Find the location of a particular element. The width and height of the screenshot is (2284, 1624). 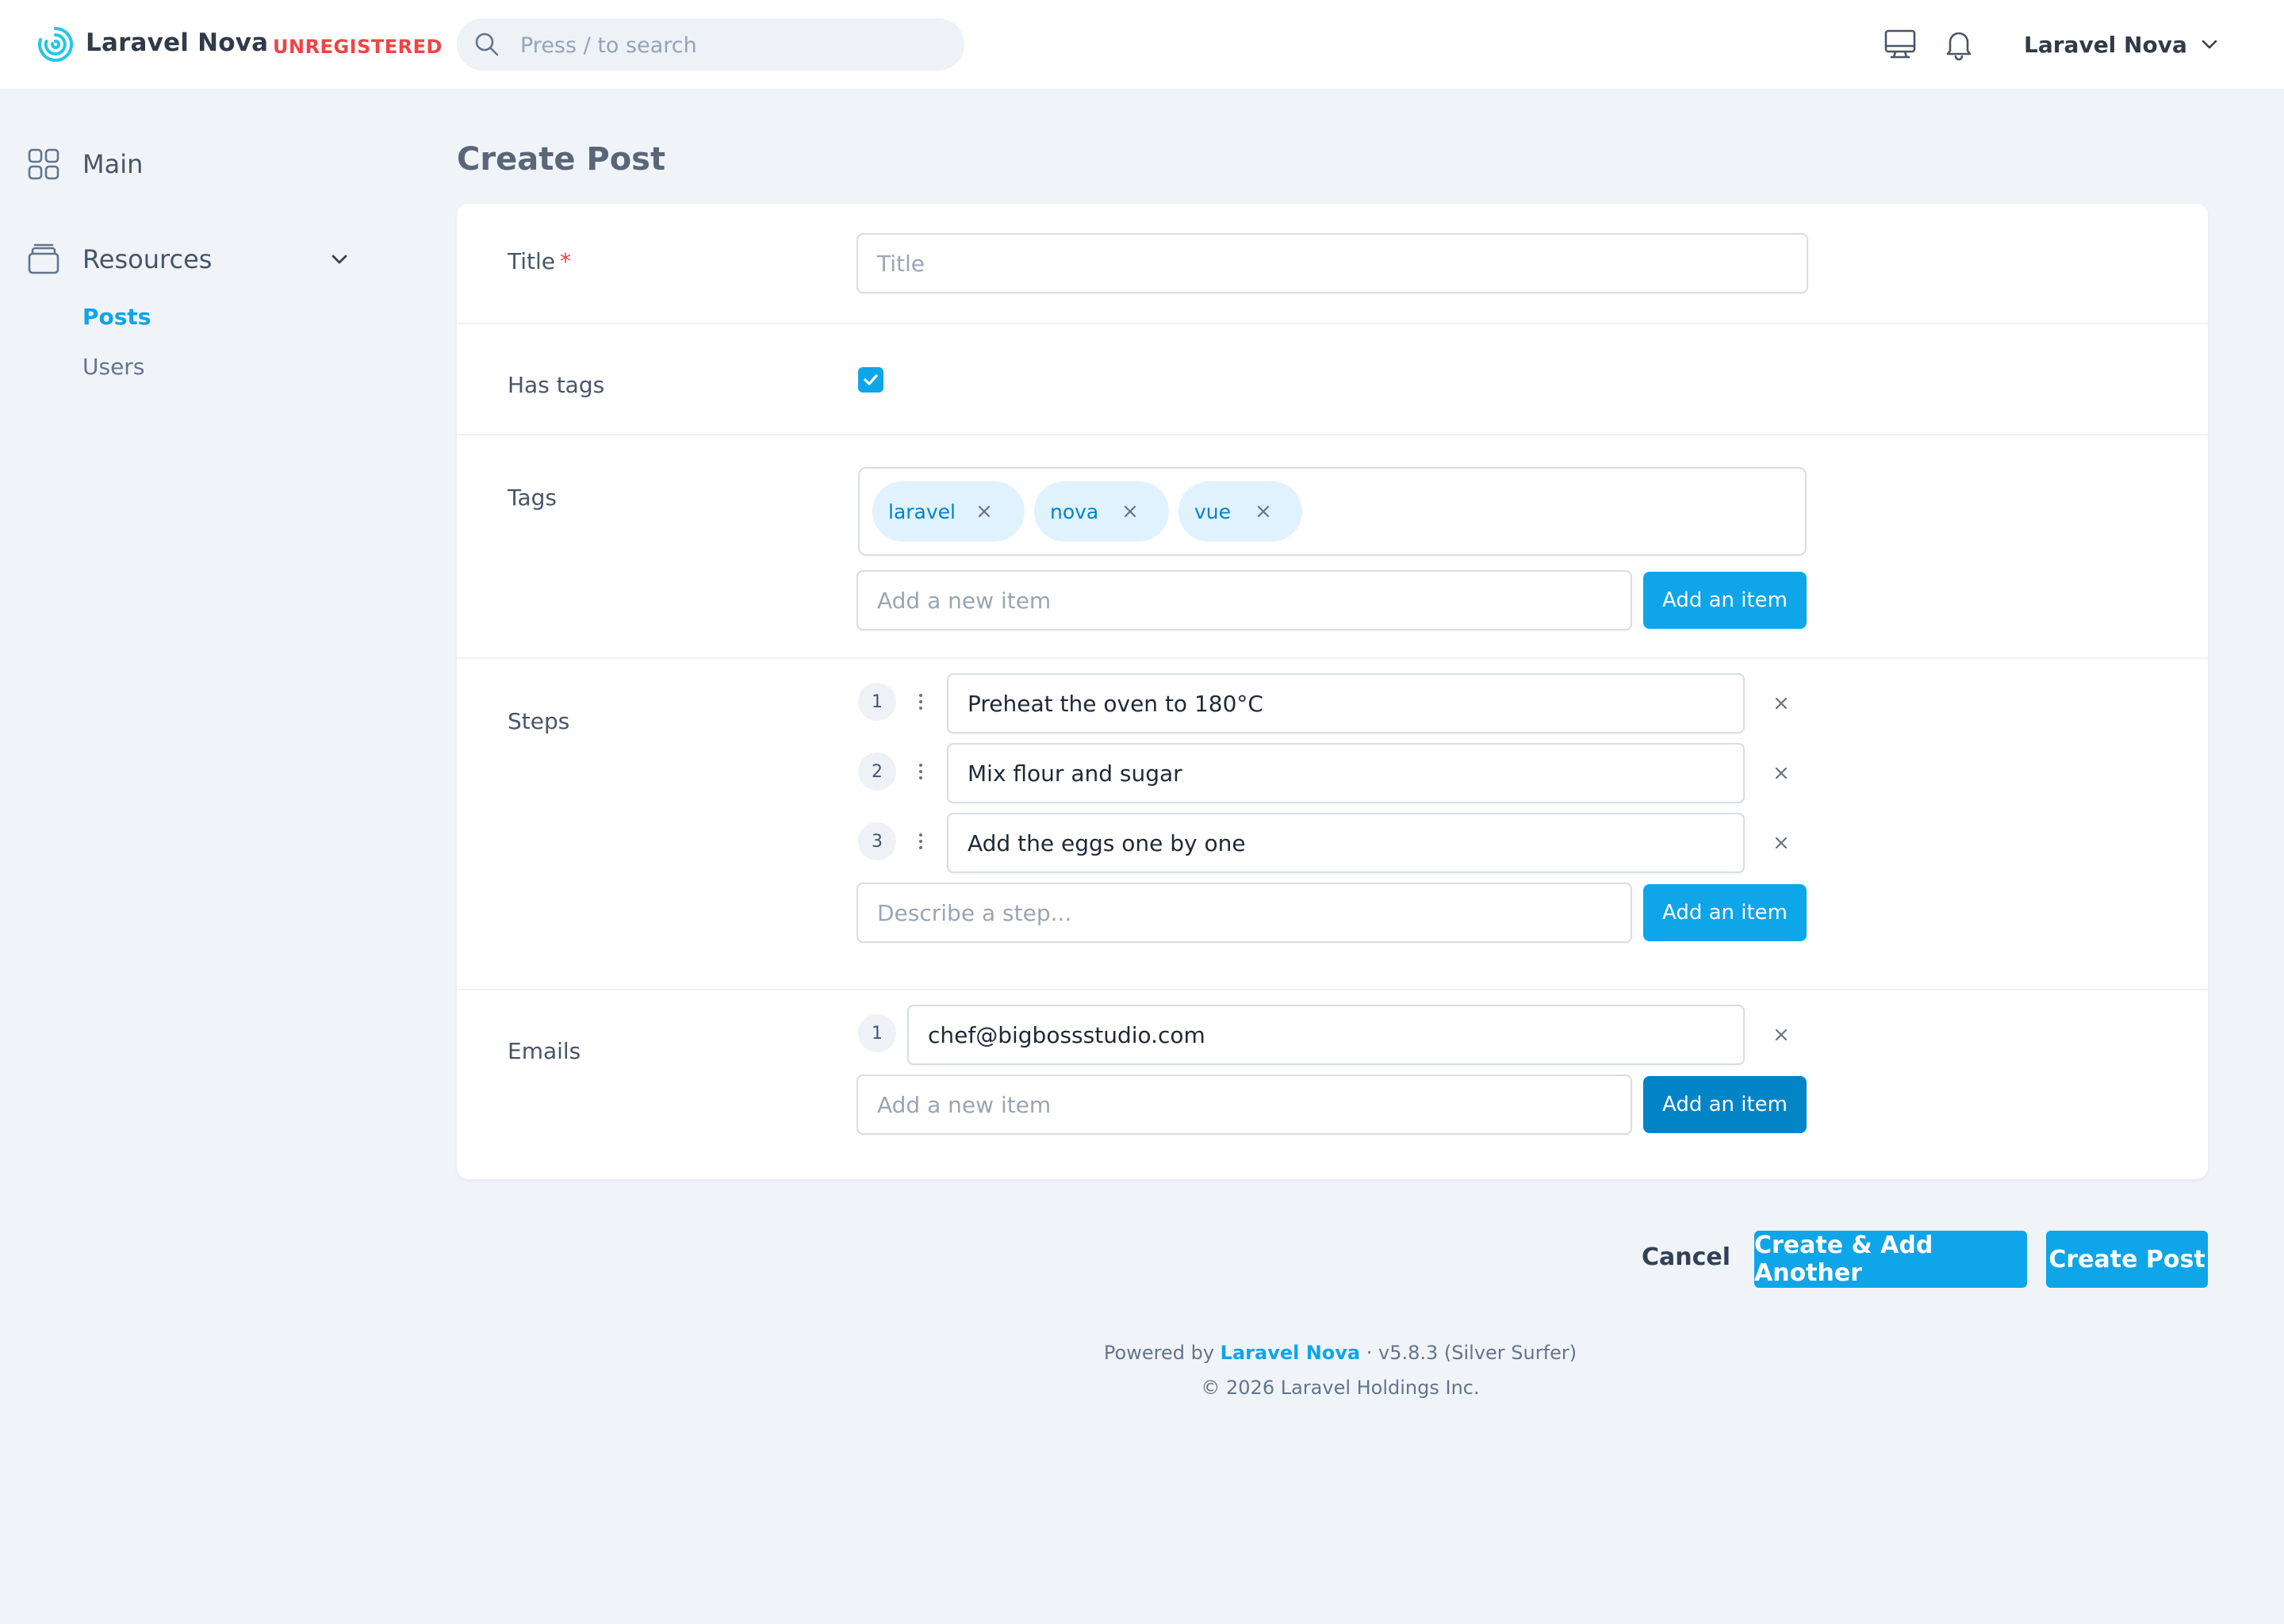

license-badge: UNREGISTERED is located at coordinates (358, 47).